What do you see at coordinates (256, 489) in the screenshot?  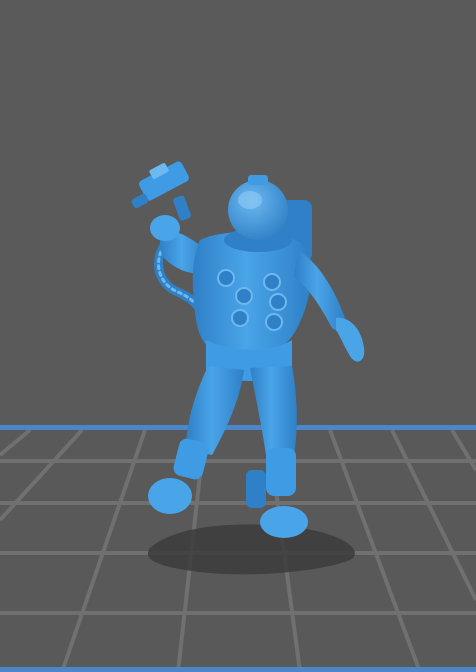 I see `rear-boot` at bounding box center [256, 489].